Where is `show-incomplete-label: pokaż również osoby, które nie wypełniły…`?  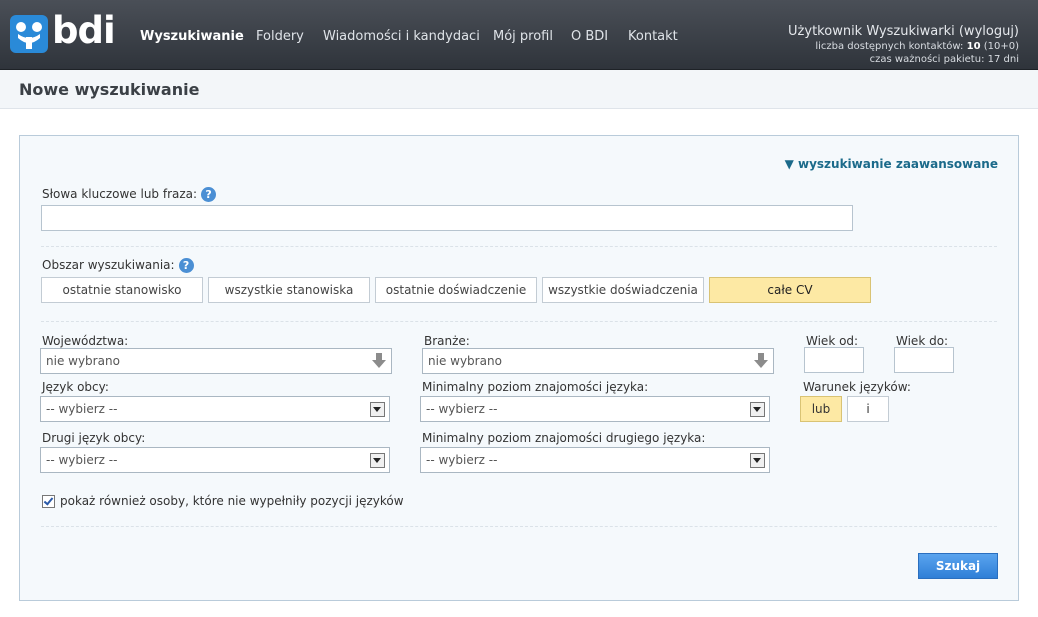 show-incomplete-label: pokaż również osoby, które nie wypełniły… is located at coordinates (232, 501).